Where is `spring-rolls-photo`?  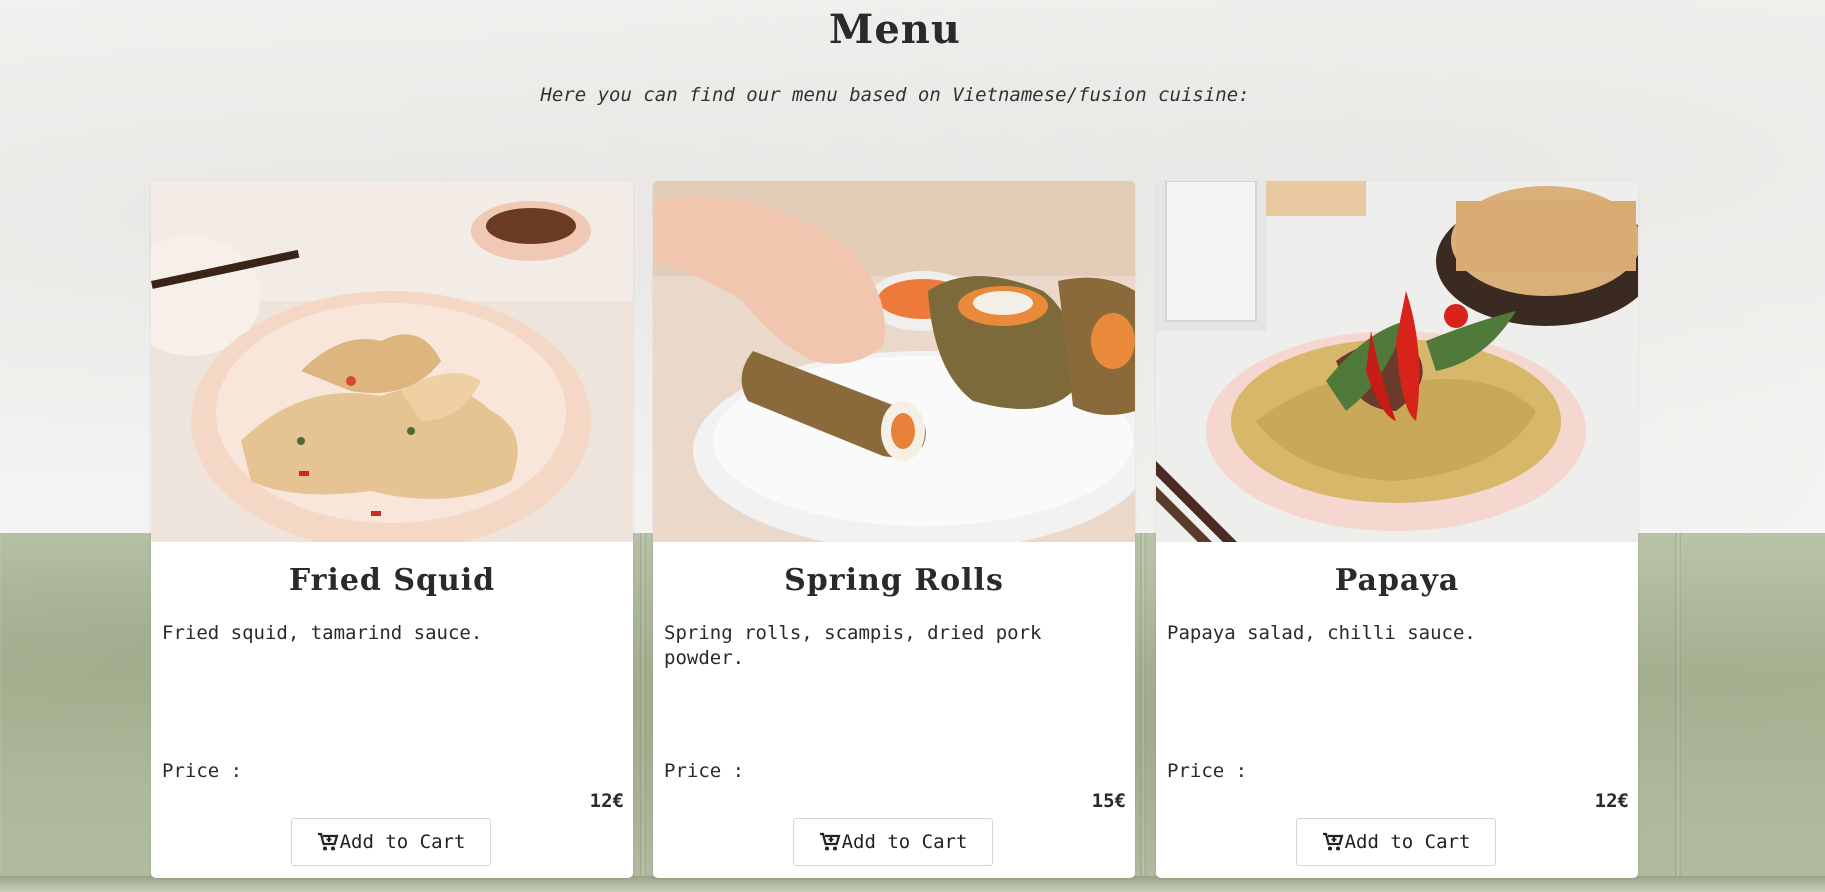 spring-rolls-photo is located at coordinates (894, 361).